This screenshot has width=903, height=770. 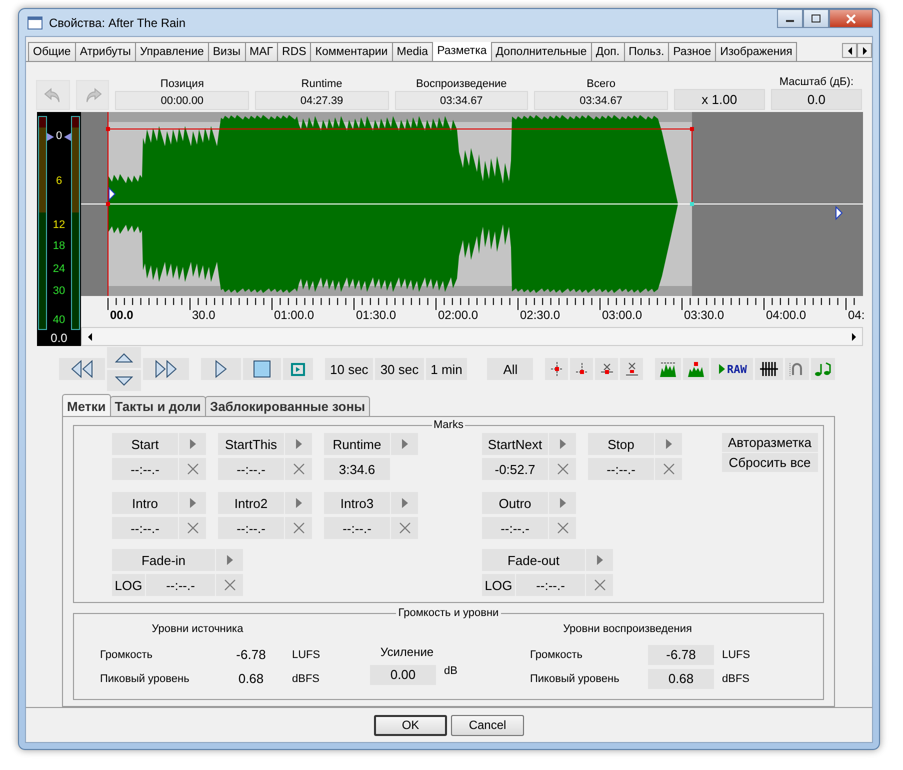 I want to click on tab: Разное, so click(x=692, y=51).